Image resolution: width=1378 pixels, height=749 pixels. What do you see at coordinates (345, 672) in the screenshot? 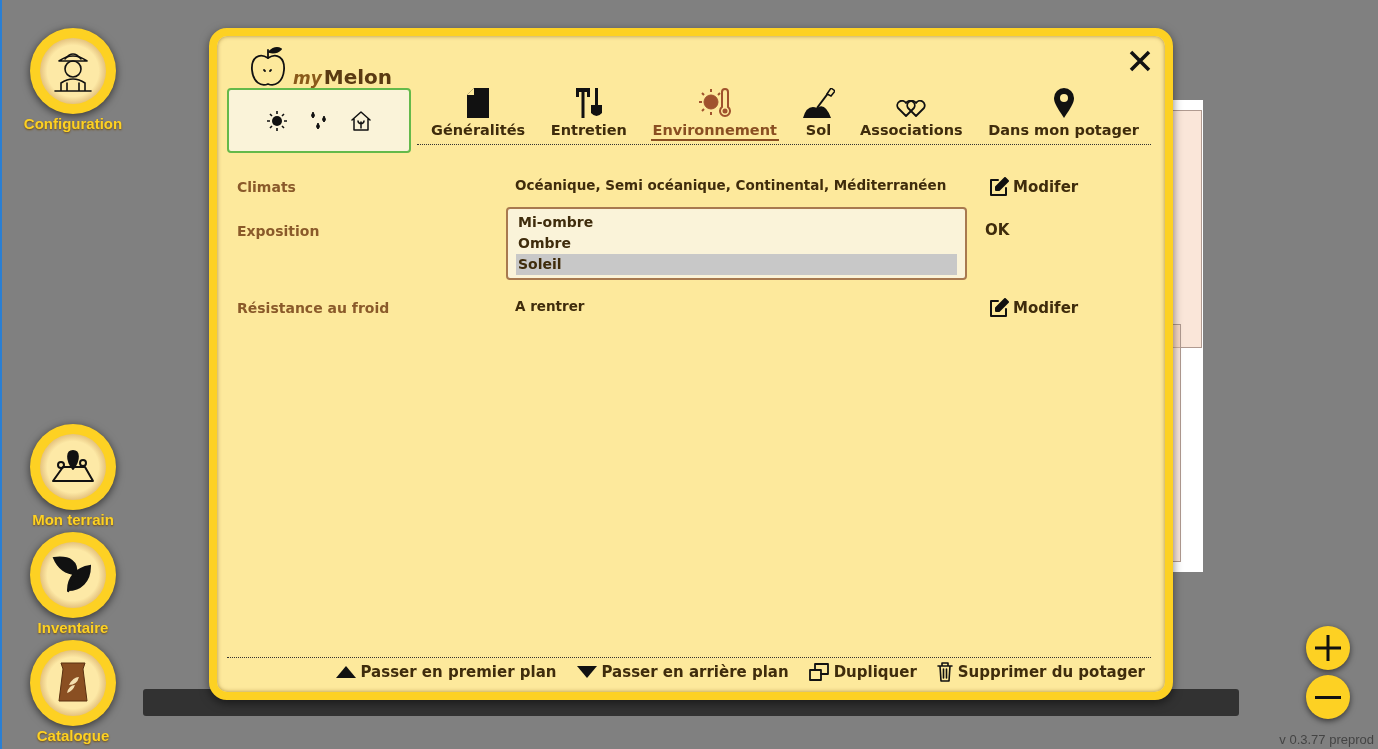
I see `up-triangle-icon` at bounding box center [345, 672].